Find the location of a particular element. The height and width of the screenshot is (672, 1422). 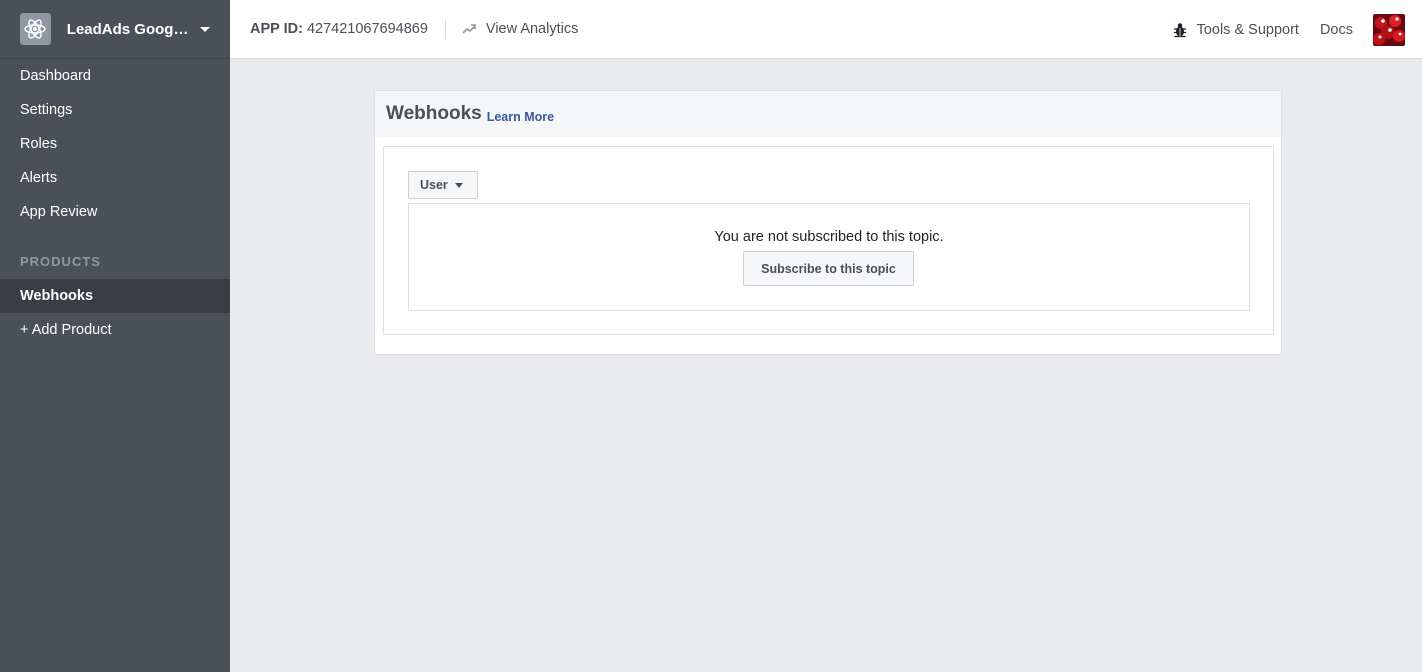

subscribe-button: Subscribe to this topic is located at coordinates (828, 268).